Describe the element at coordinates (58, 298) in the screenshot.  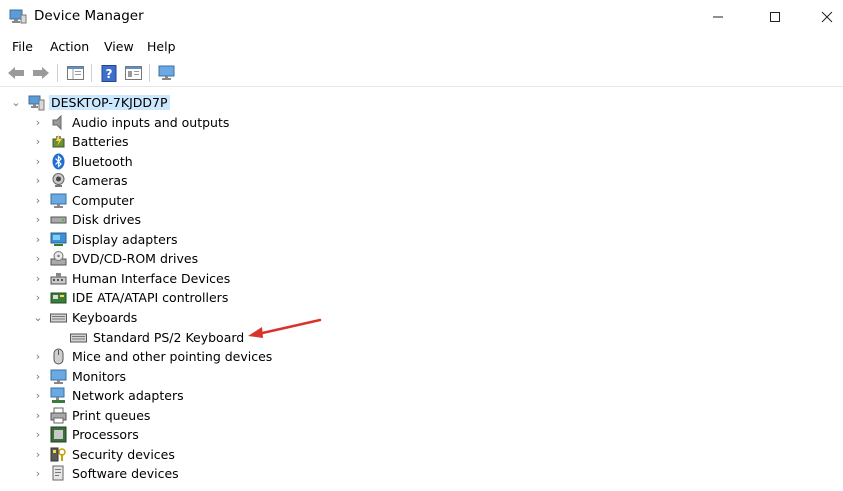
I see `ide-controller-icon` at that location.